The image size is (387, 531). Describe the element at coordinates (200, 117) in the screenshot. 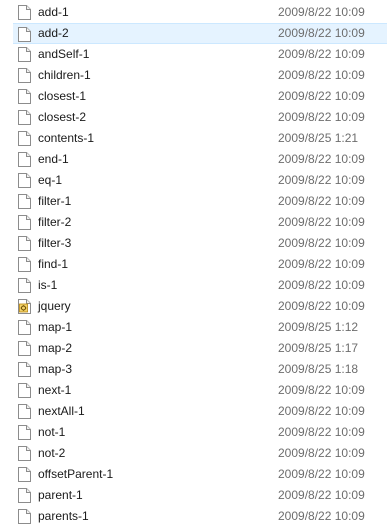

I see `file-row: closest-2 2009/8/22 10:09` at that location.